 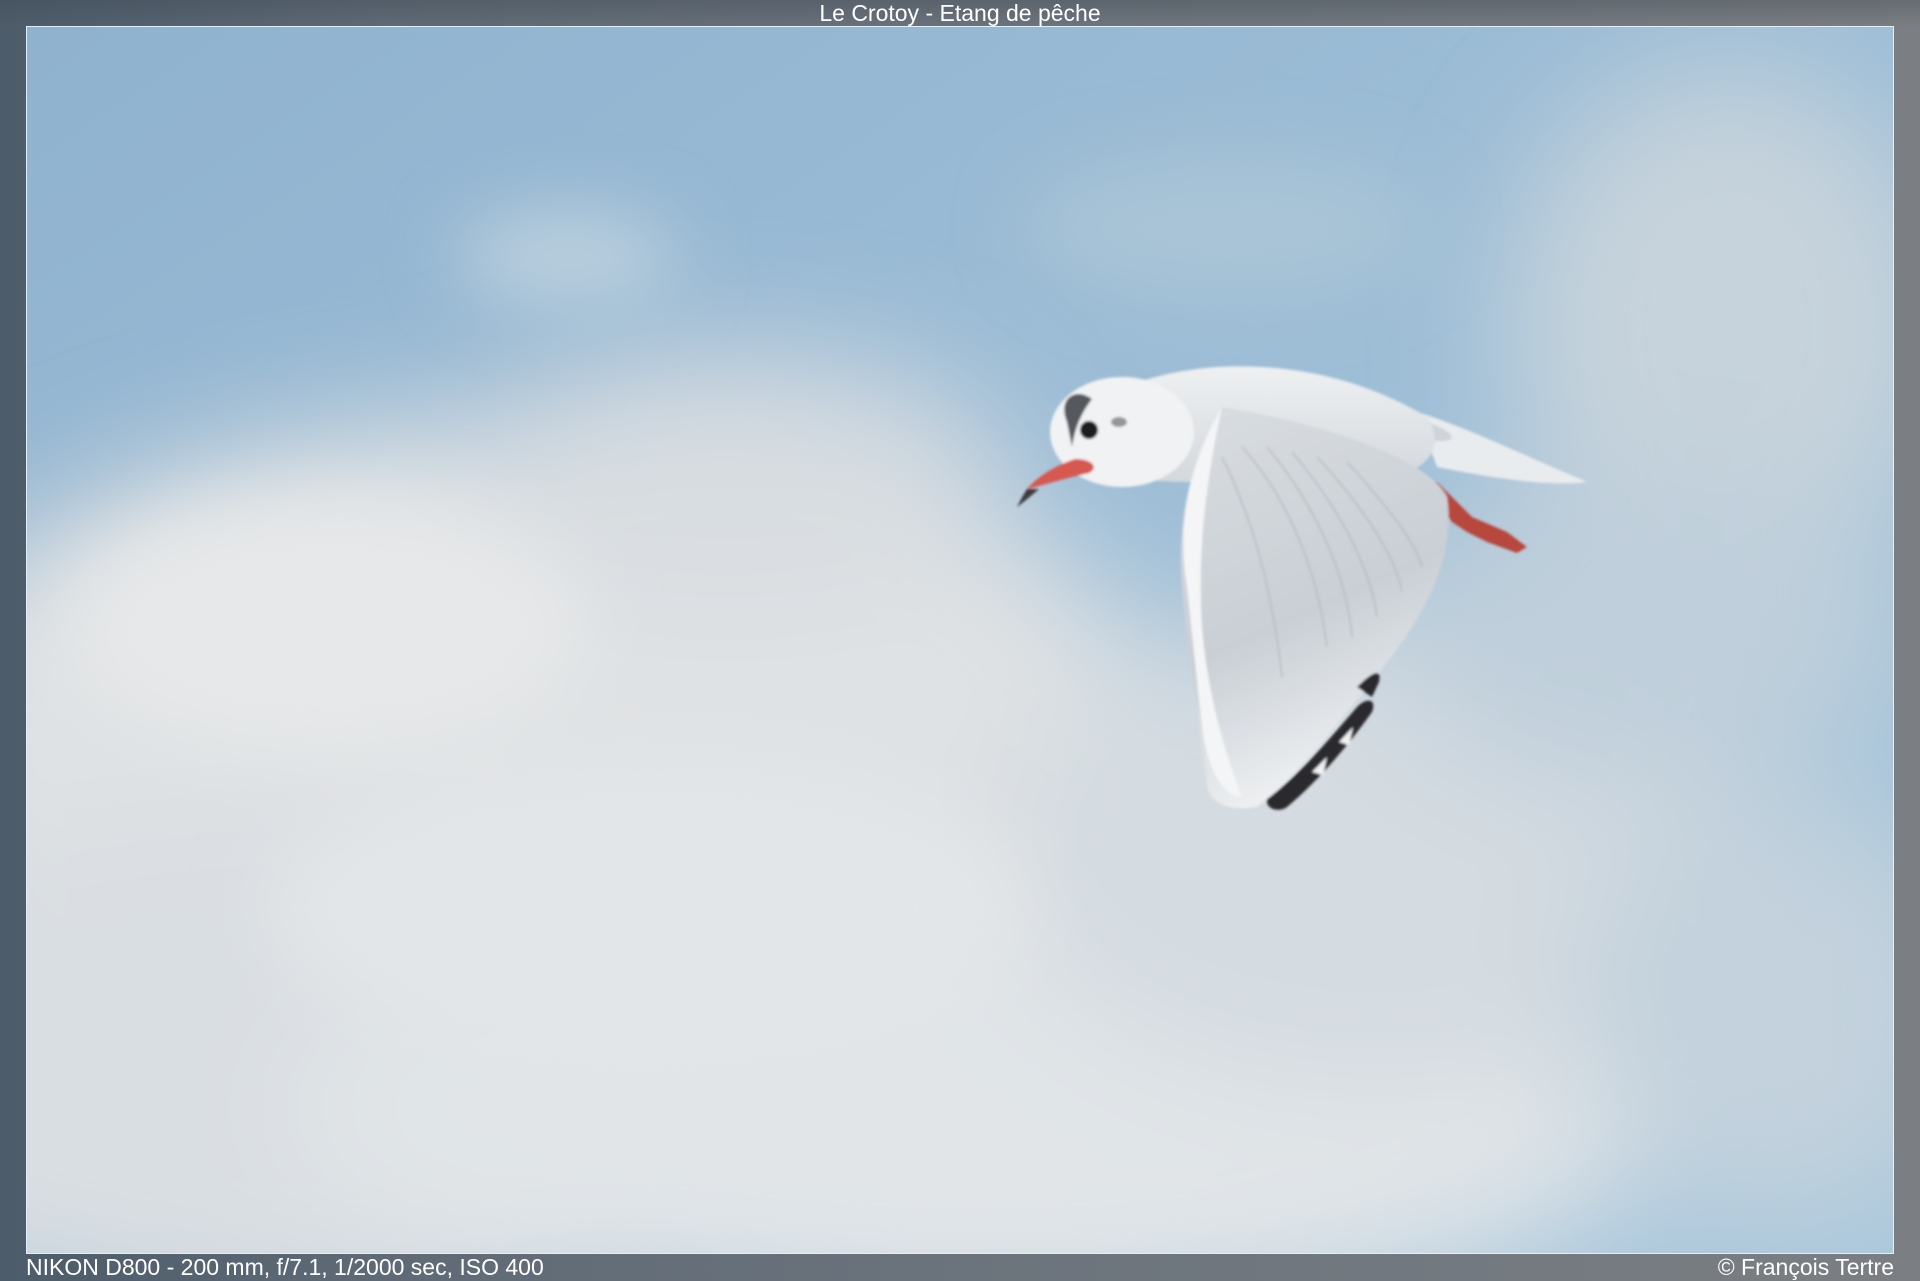 I want to click on copyright-credit: © François Tertre, so click(x=1805, y=1267).